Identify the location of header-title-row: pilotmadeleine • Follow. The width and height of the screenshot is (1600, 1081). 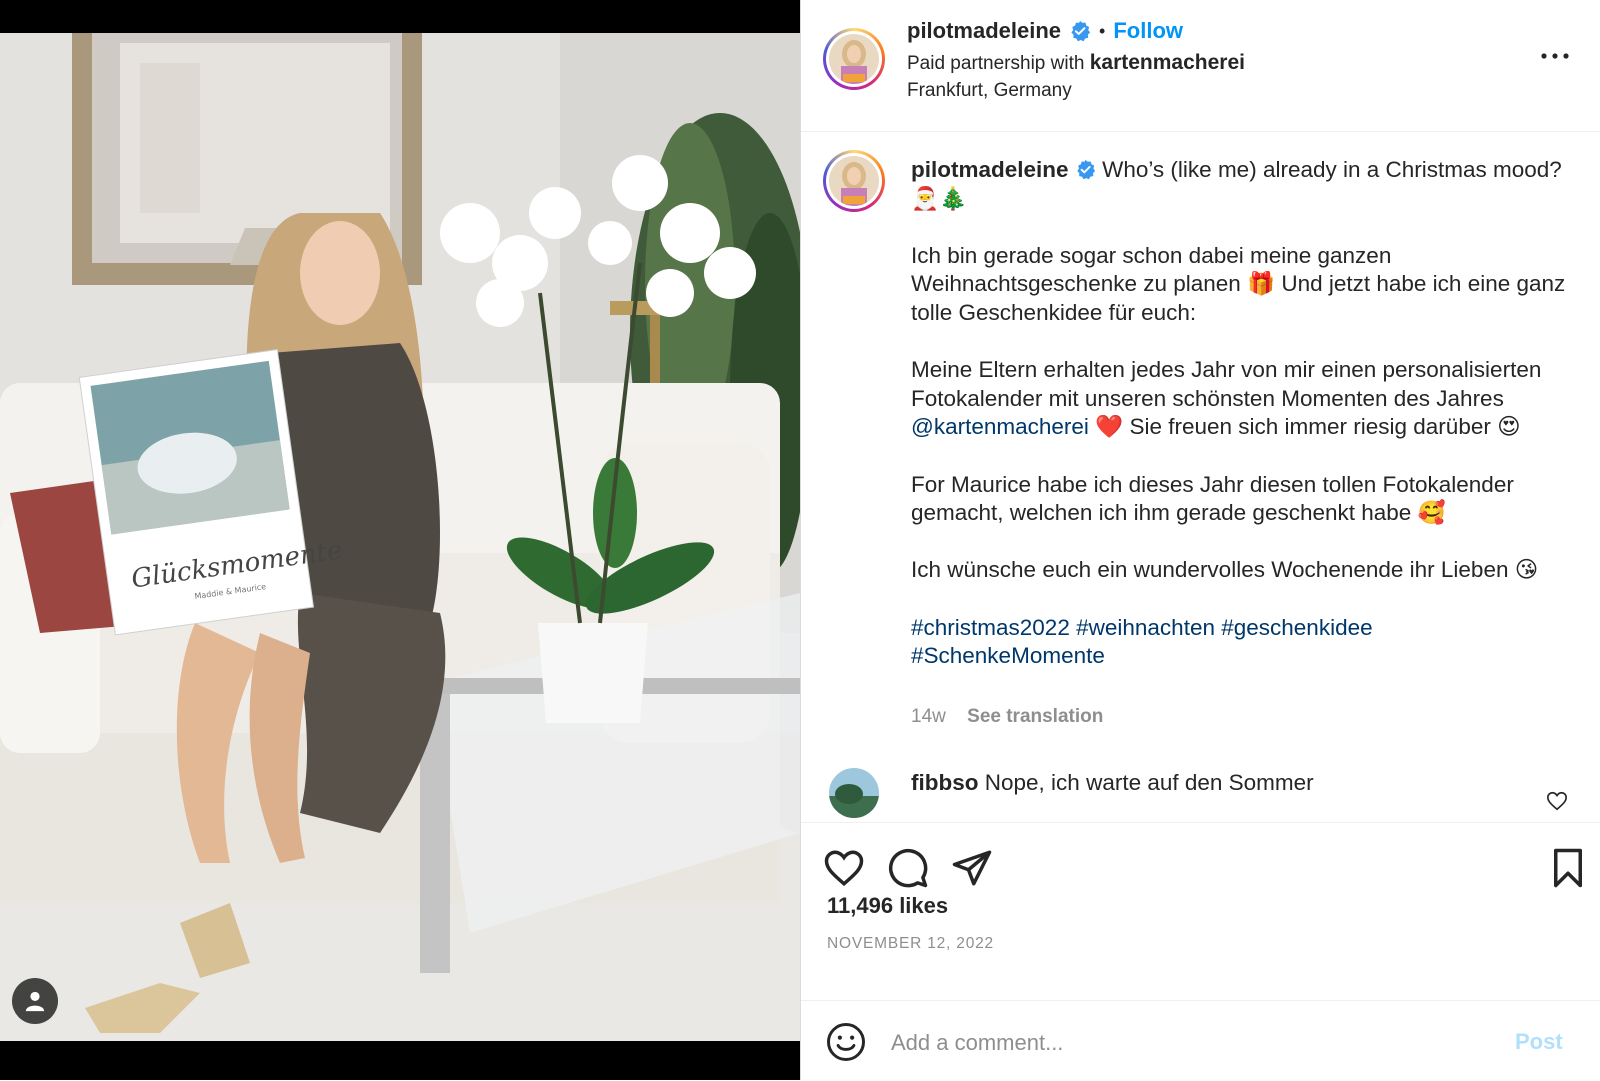
(1045, 31).